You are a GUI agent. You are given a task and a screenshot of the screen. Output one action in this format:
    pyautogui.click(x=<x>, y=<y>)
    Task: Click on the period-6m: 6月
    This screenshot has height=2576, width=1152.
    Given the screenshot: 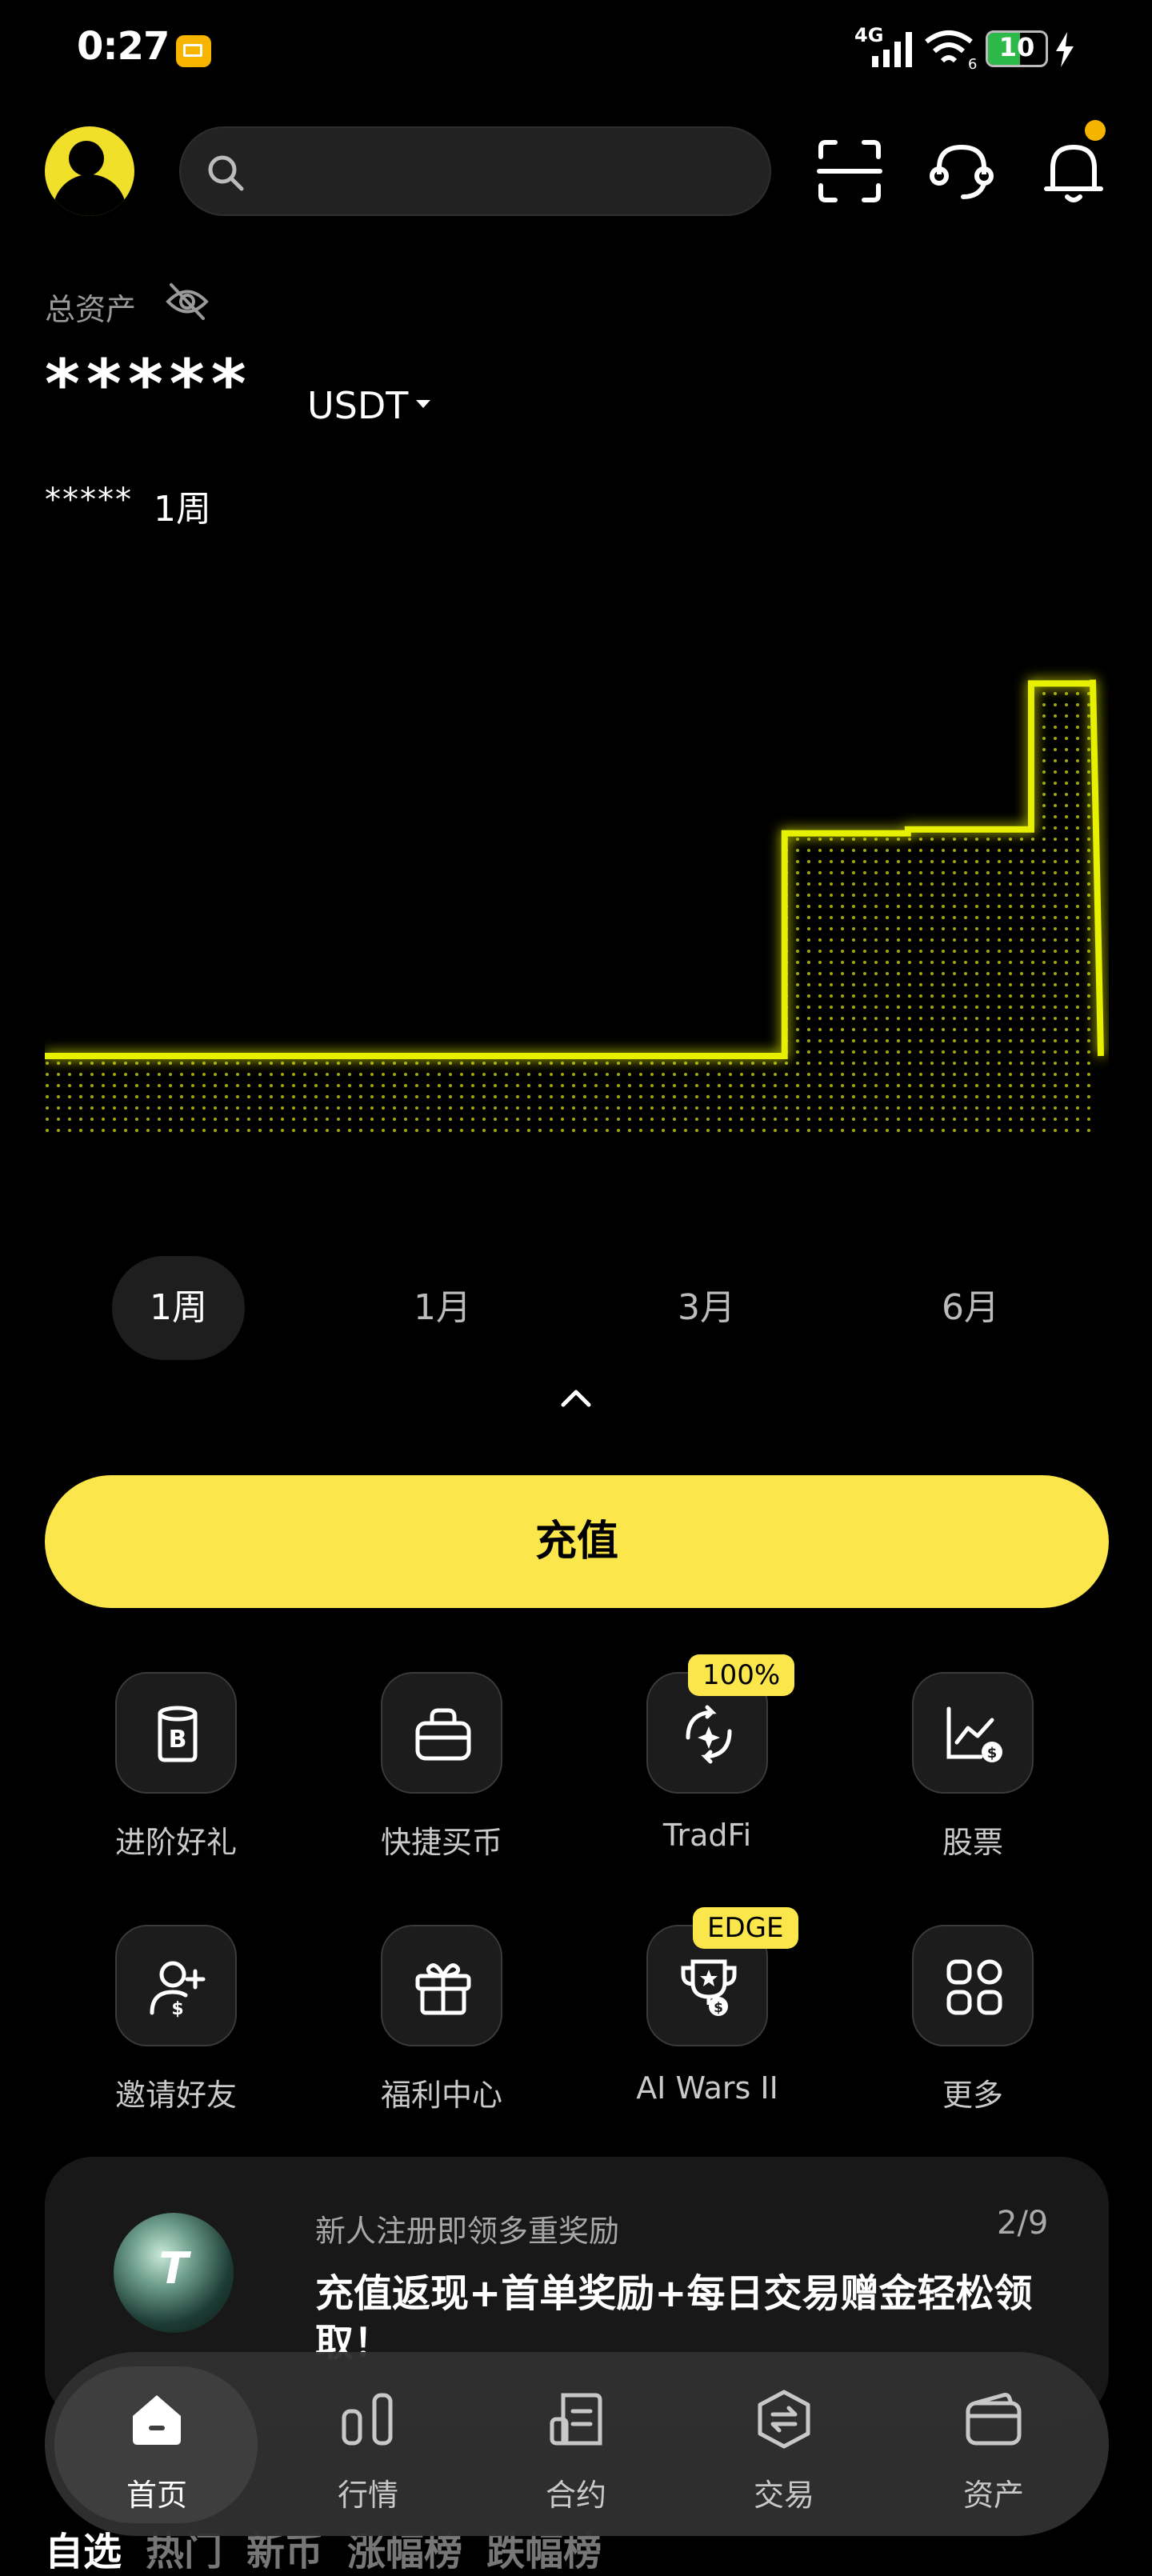 What is the action you would take?
    pyautogui.click(x=970, y=1308)
    